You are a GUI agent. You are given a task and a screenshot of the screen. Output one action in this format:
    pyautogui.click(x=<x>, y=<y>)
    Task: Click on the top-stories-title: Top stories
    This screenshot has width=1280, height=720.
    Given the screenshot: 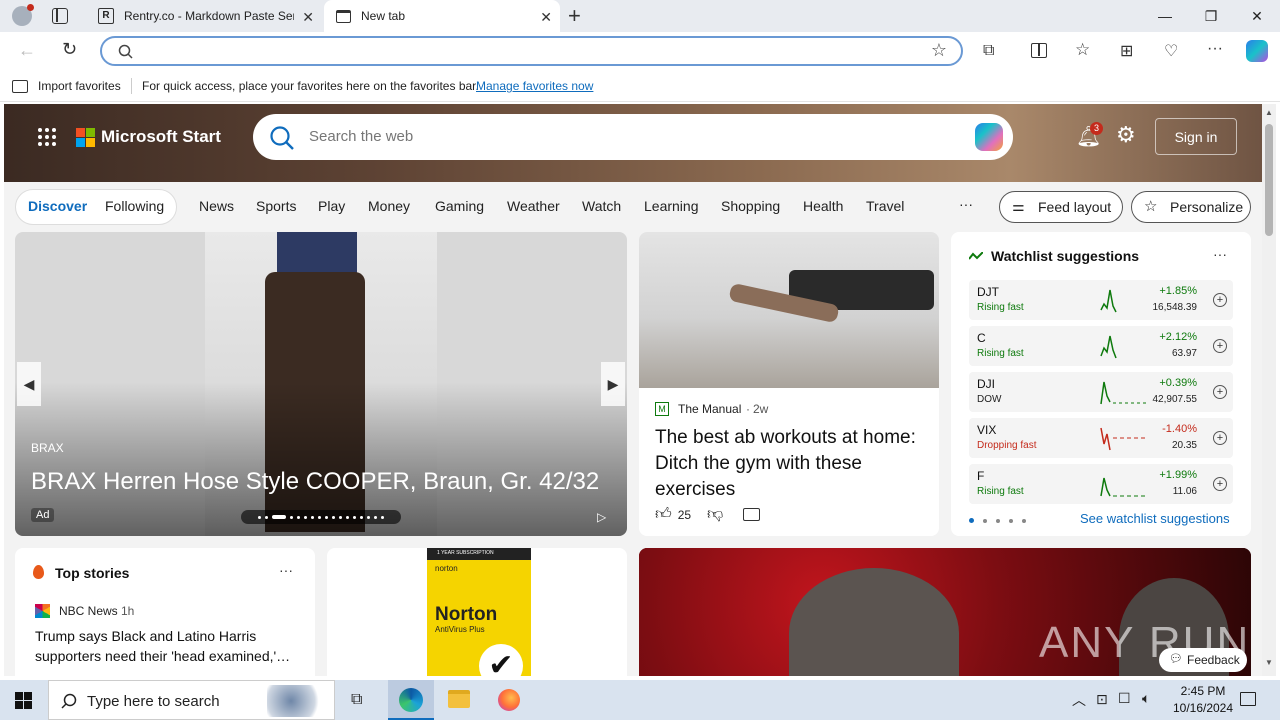 What is the action you would take?
    pyautogui.click(x=92, y=573)
    